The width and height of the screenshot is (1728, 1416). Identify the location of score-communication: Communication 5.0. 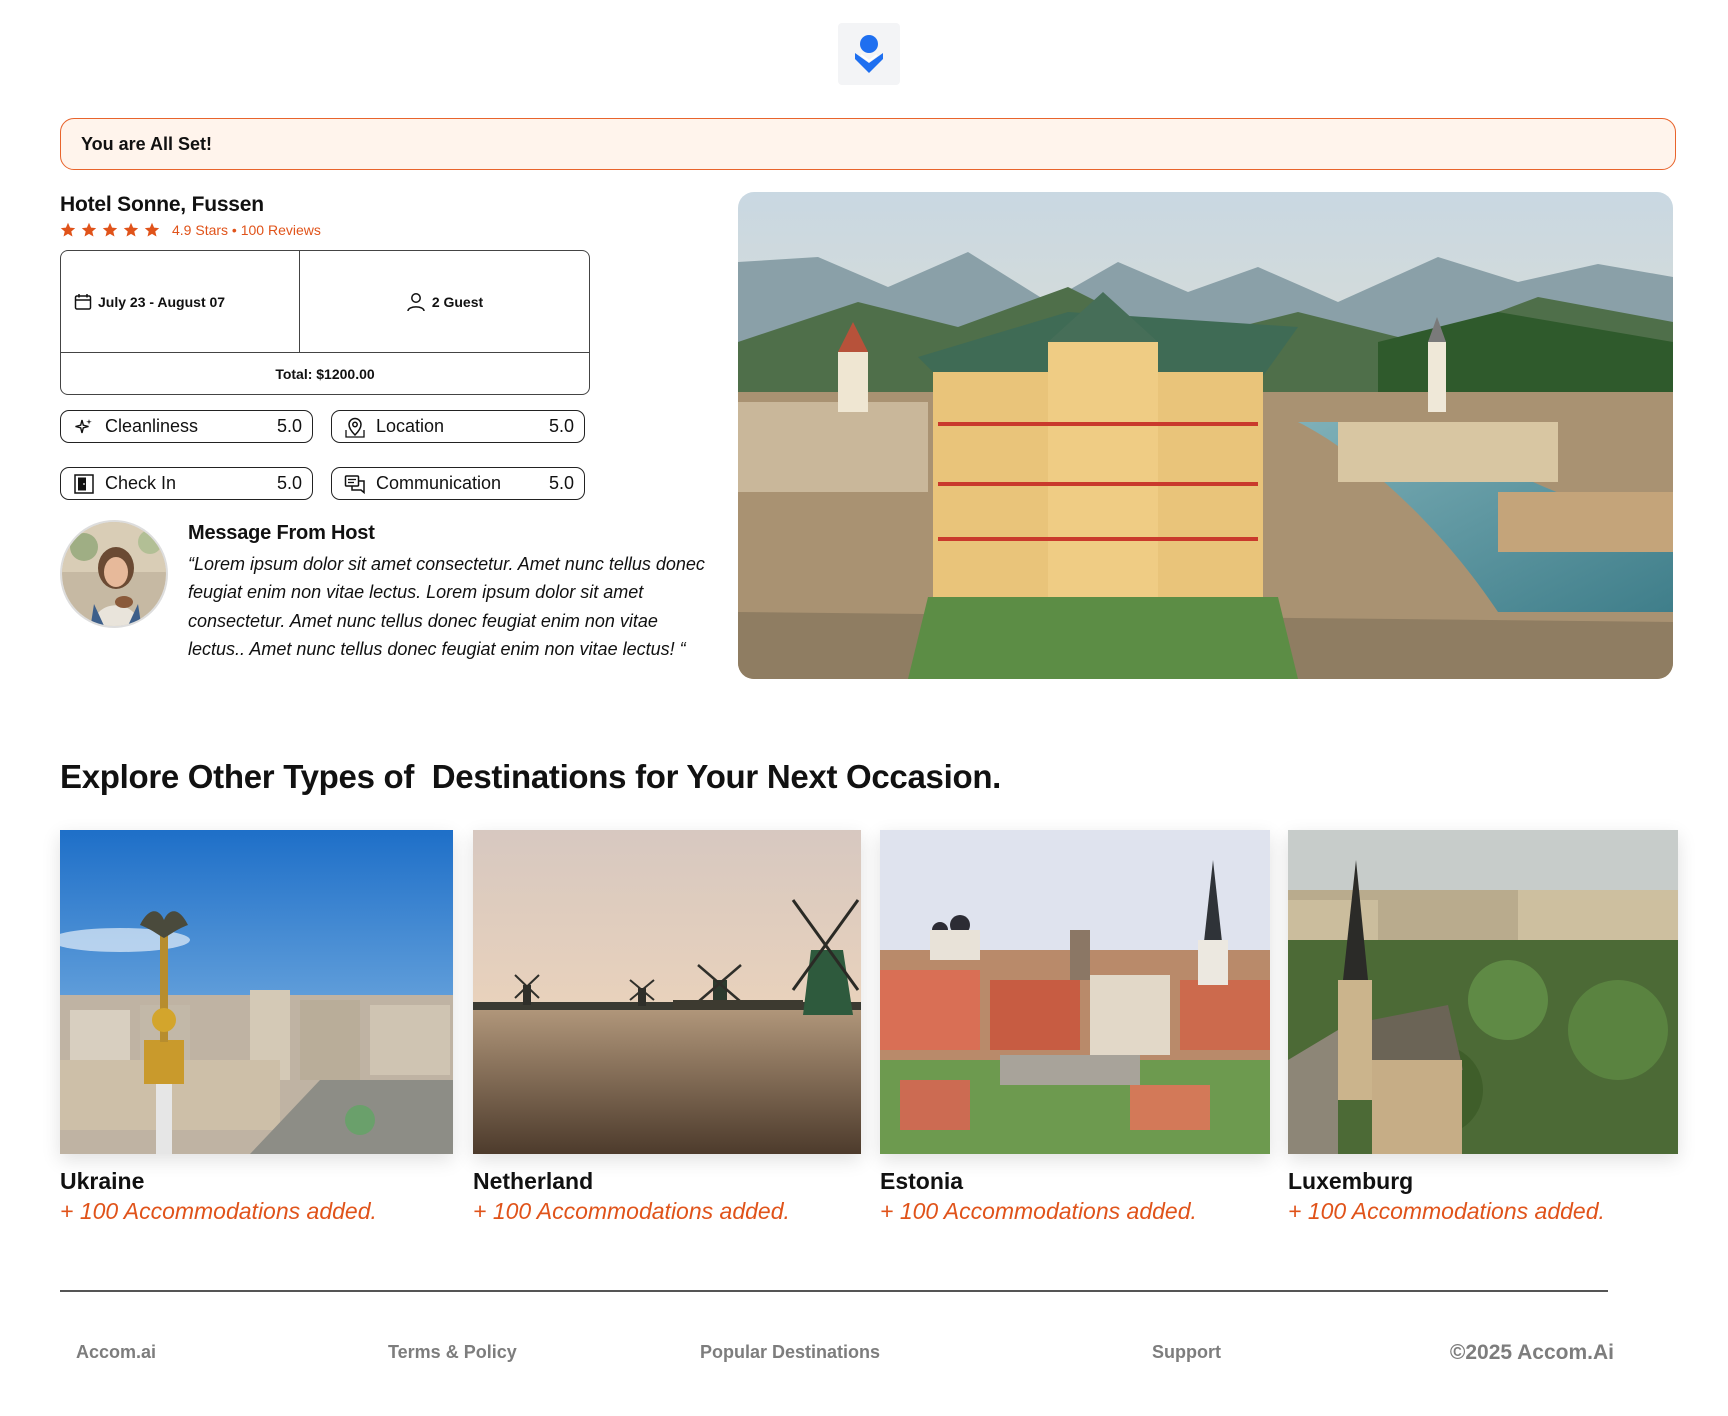
(458, 483).